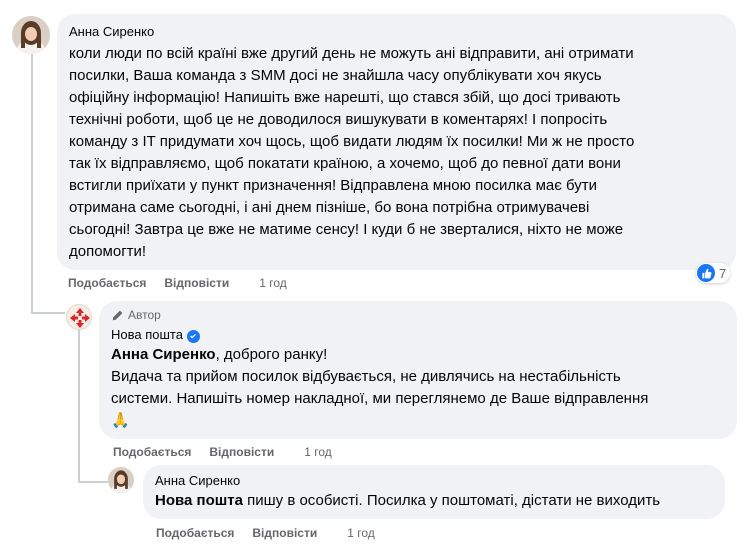 The height and width of the screenshot is (554, 747). I want to click on mention-link: Нова пошта, so click(199, 500).